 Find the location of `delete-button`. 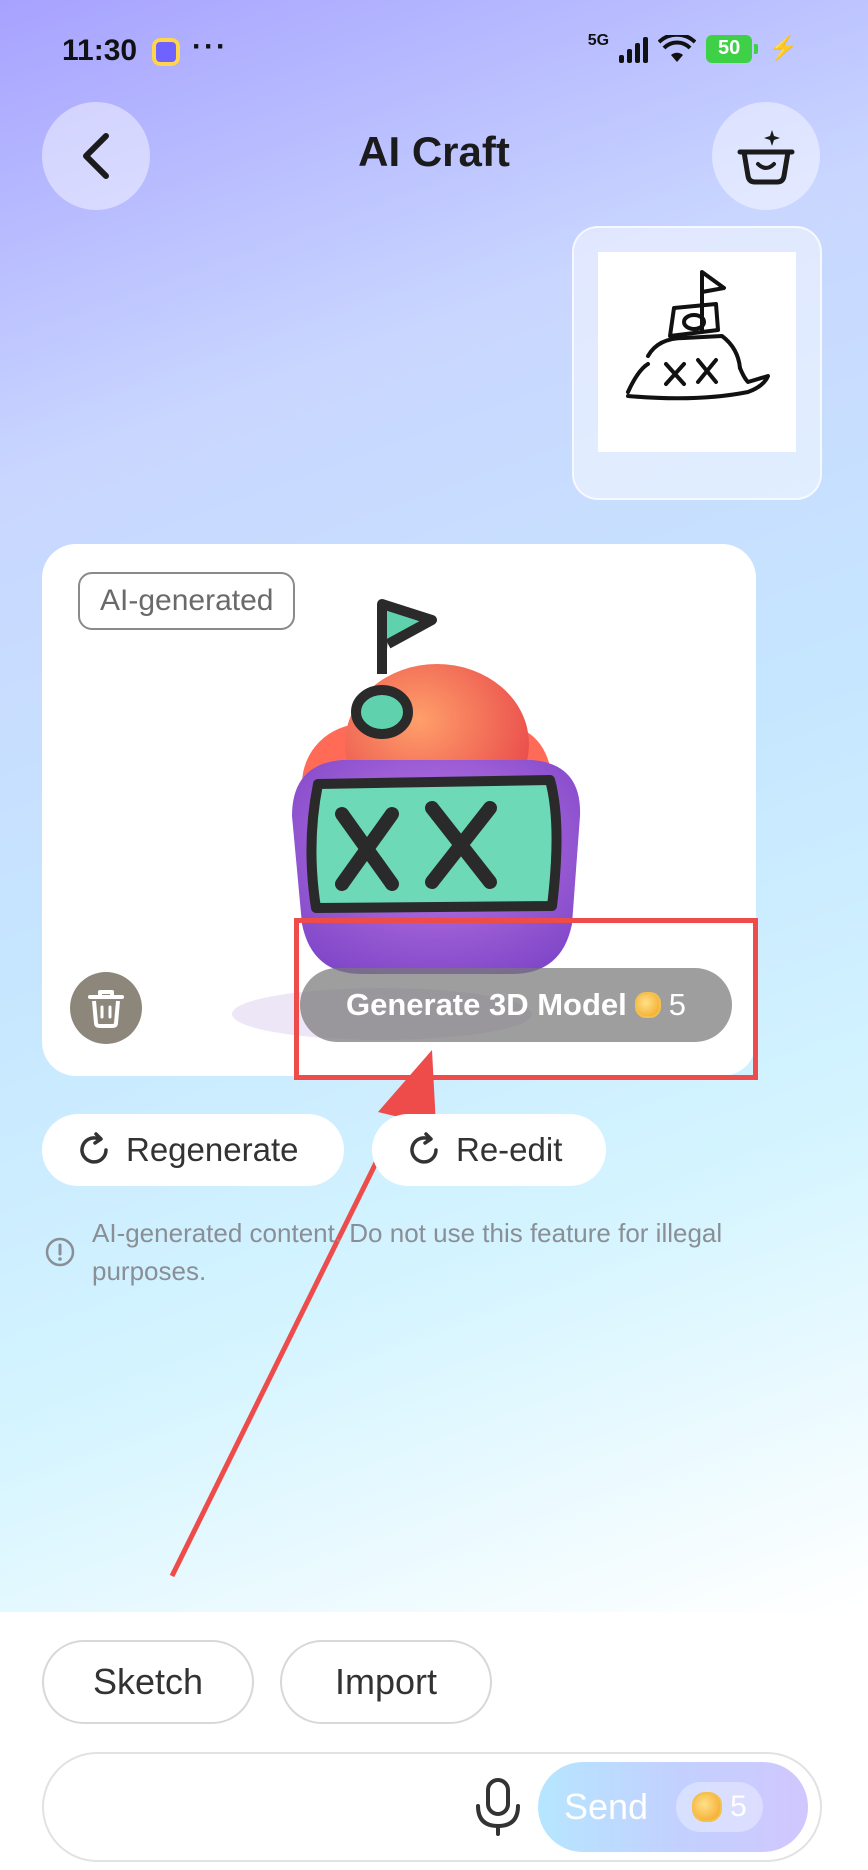

delete-button is located at coordinates (106, 1008).